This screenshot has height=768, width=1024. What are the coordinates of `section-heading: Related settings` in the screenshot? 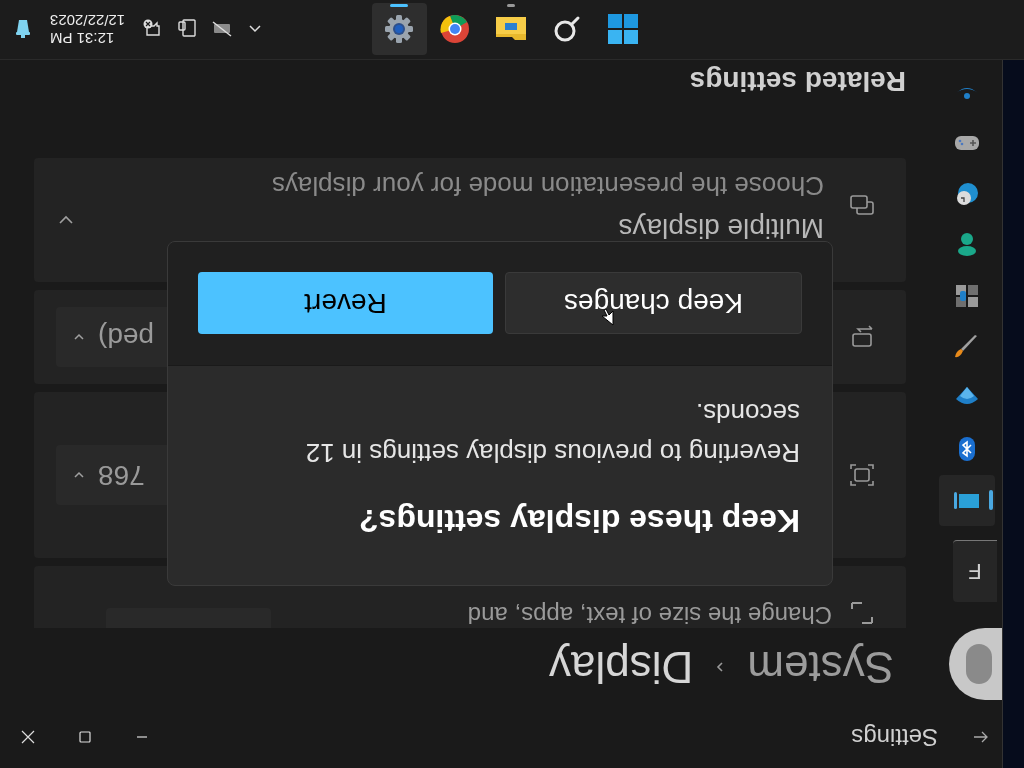 It's located at (797, 82).